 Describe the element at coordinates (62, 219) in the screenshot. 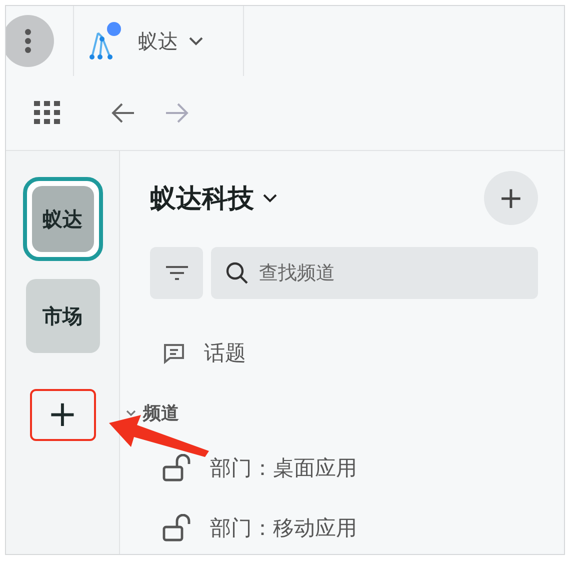

I see `workspace-tab: 蚁达` at that location.